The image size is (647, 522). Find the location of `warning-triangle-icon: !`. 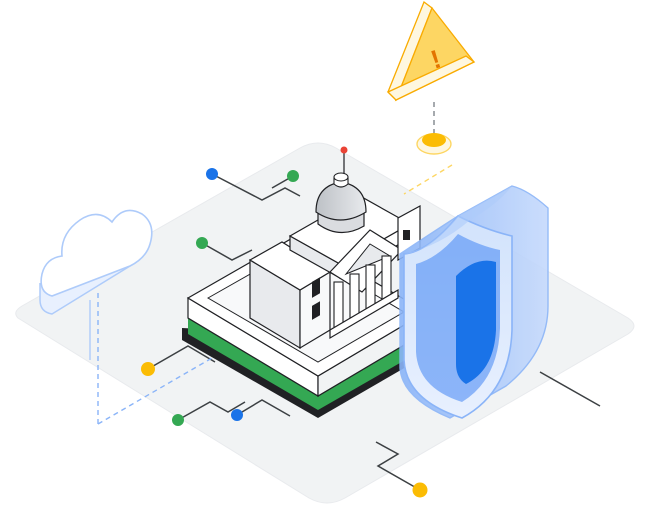

warning-triangle-icon: ! is located at coordinates (431, 51).